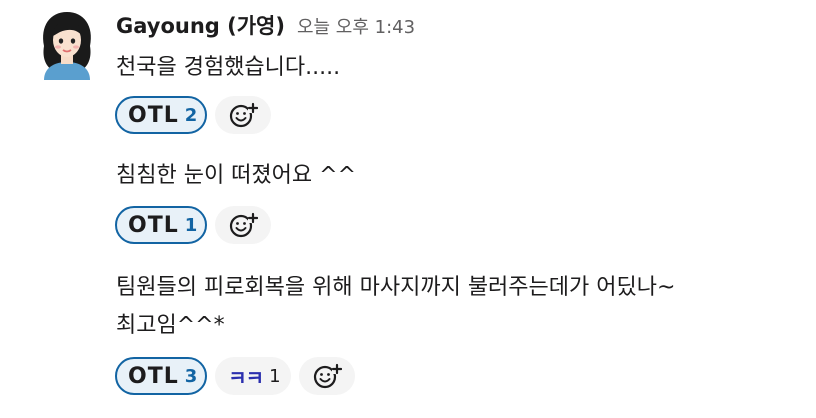  What do you see at coordinates (356, 26) in the screenshot?
I see `timestamp: 오늘 오후 1:43` at bounding box center [356, 26].